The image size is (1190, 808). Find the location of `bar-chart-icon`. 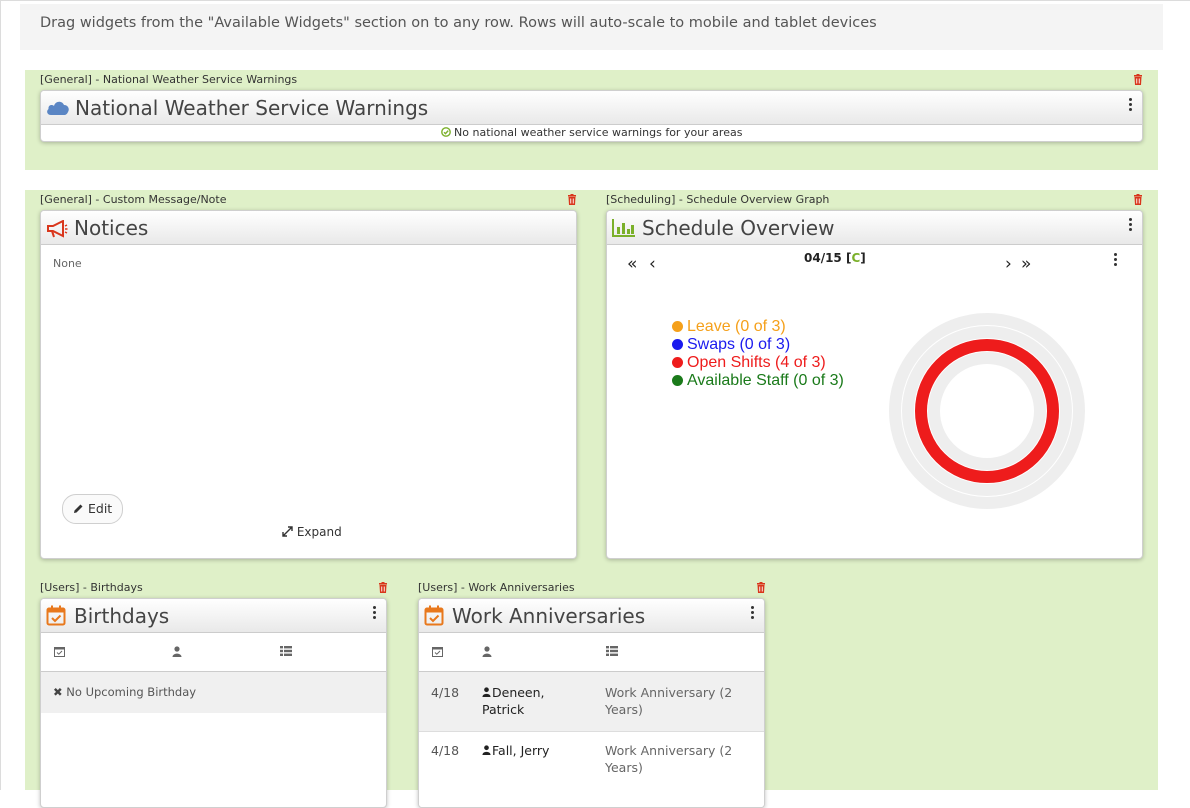

bar-chart-icon is located at coordinates (623, 228).